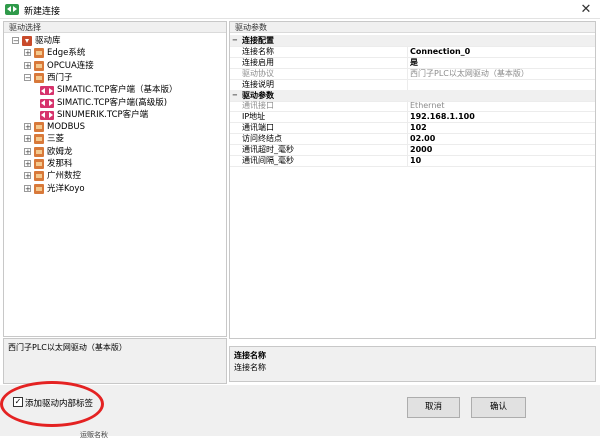  Describe the element at coordinates (427, 105) in the screenshot. I see `property-value: Ethernet` at that location.